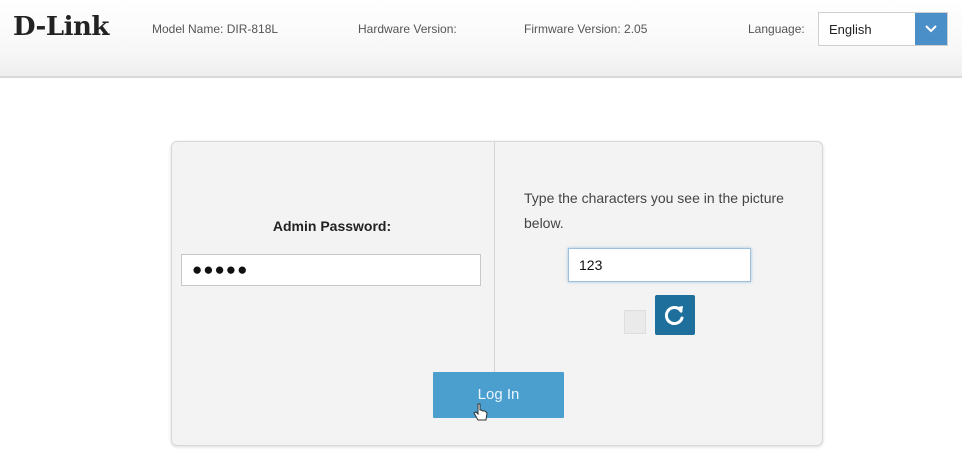  What do you see at coordinates (61, 27) in the screenshot?
I see `dlink-logo: D-Link` at bounding box center [61, 27].